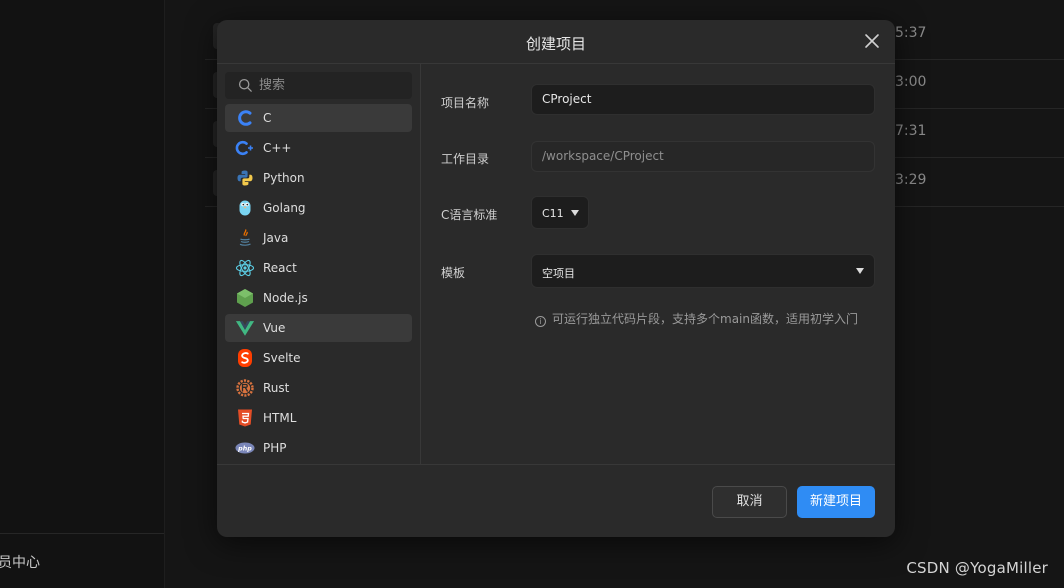 Image resolution: width=1064 pixels, height=588 pixels. I want to click on project-name-label: 项目名称, so click(465, 103).